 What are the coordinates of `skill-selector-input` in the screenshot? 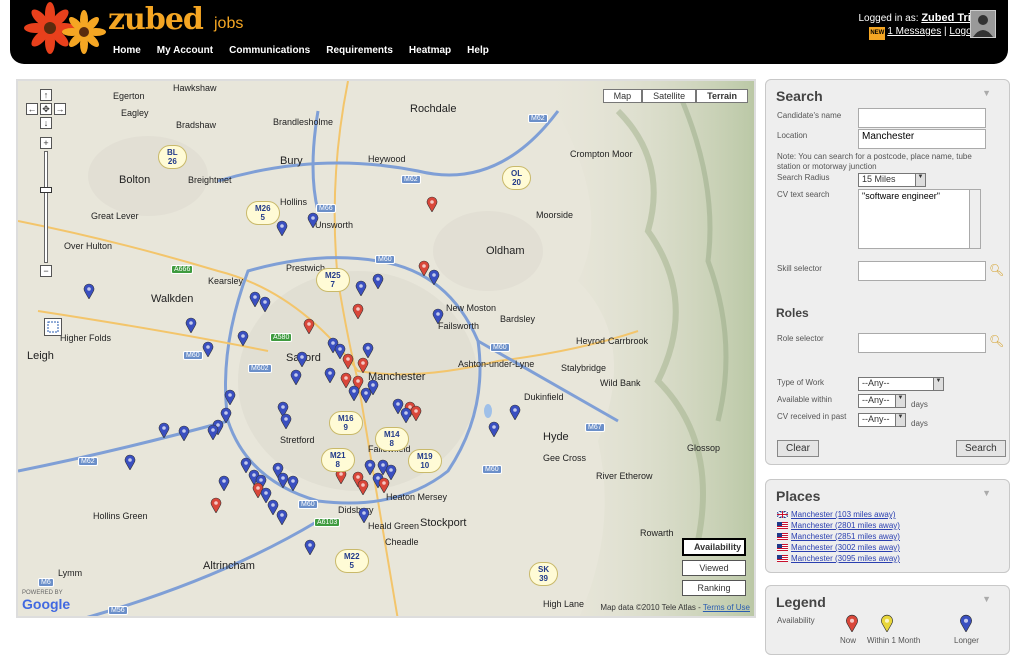 It's located at (922, 271).